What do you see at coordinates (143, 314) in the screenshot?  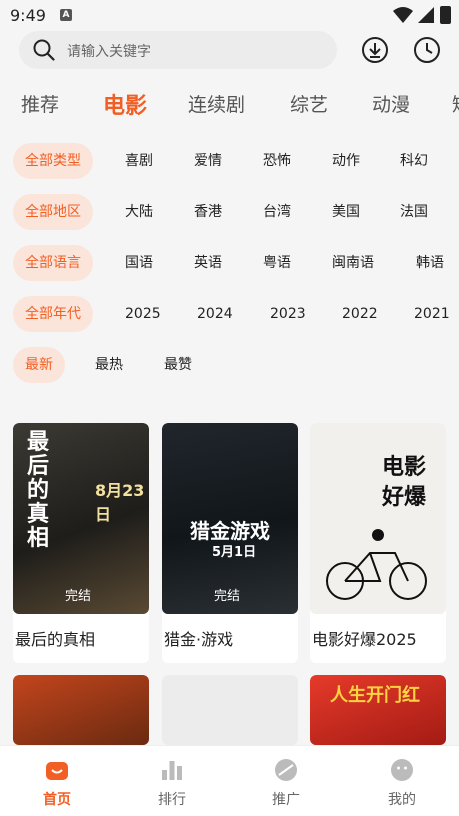 I see `filter-chip: 2025` at bounding box center [143, 314].